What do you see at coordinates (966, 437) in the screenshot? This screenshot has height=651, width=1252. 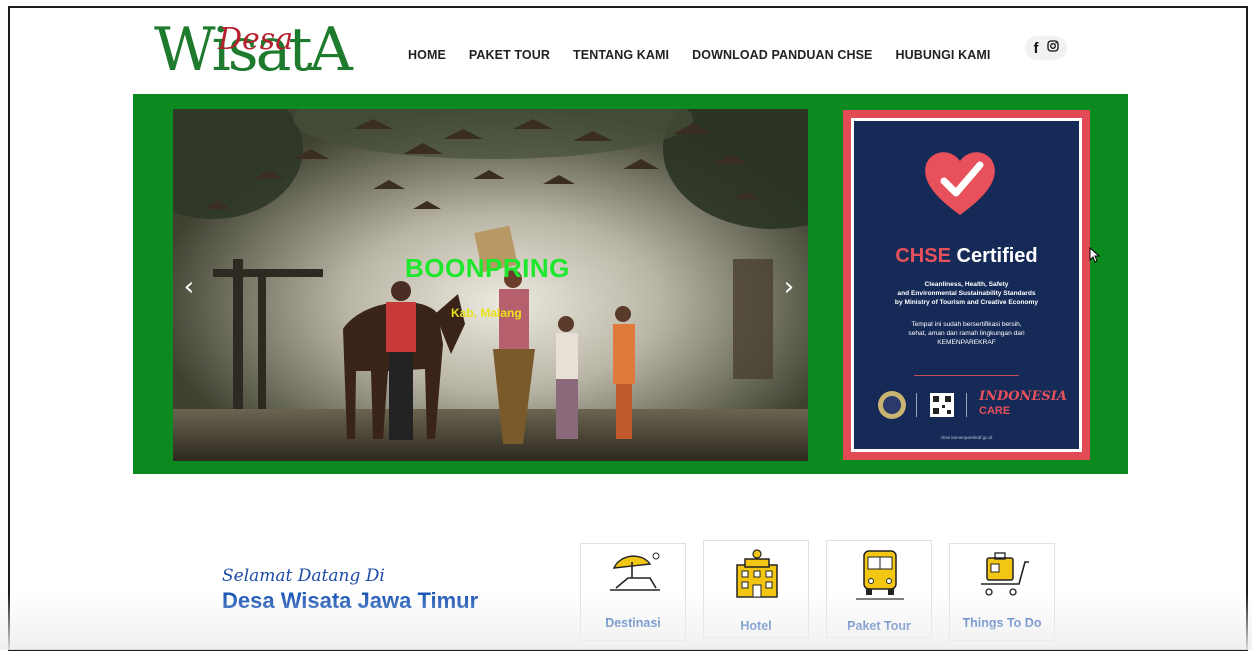 I see `certificate-footer: chse.kemenparekraf.go.id` at bounding box center [966, 437].